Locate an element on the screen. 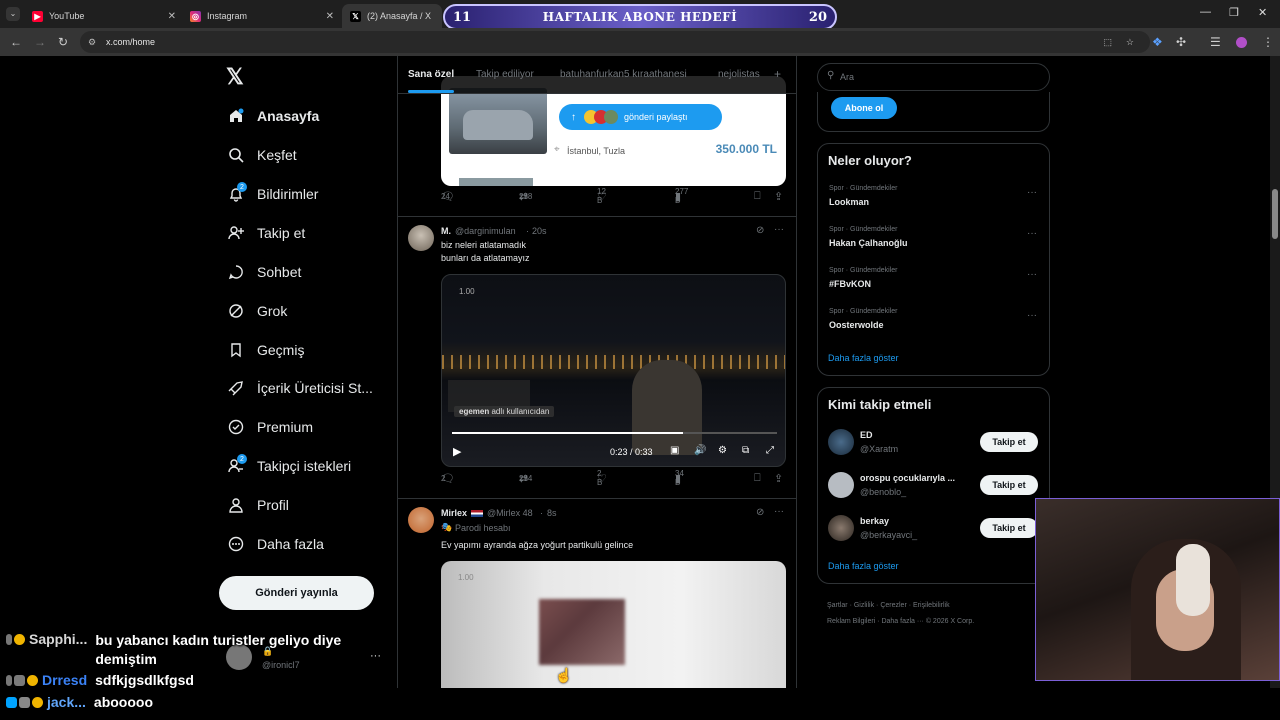 The height and width of the screenshot is (720, 1280). captions-icon: ▣ is located at coordinates (674, 450).